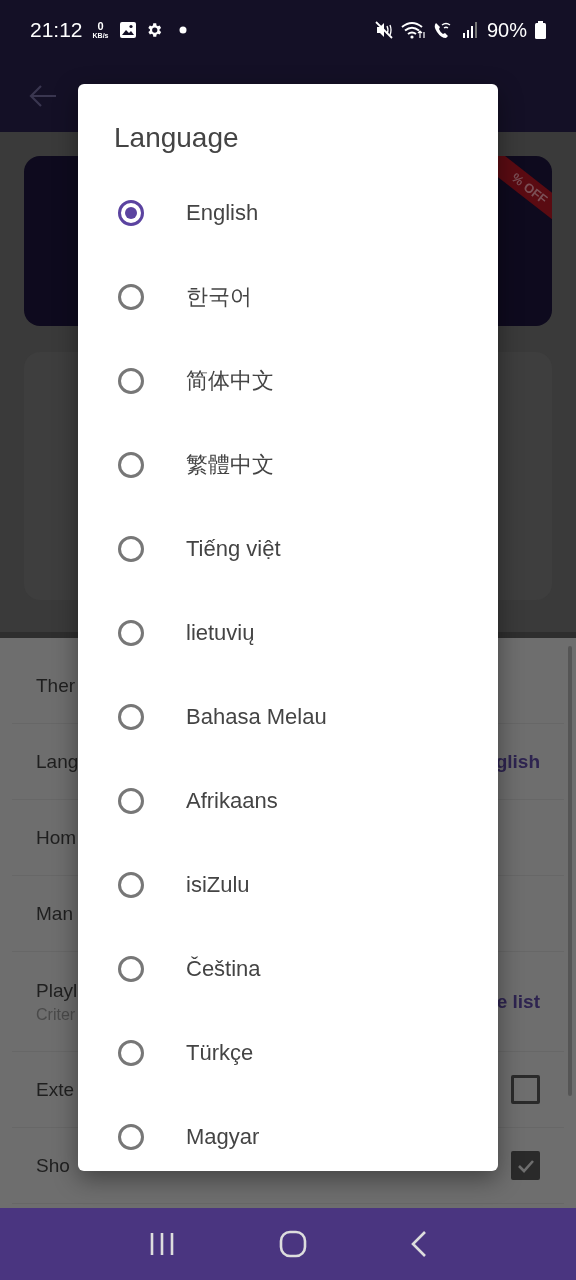  Describe the element at coordinates (383, 30) in the screenshot. I see `mute-icon` at that location.